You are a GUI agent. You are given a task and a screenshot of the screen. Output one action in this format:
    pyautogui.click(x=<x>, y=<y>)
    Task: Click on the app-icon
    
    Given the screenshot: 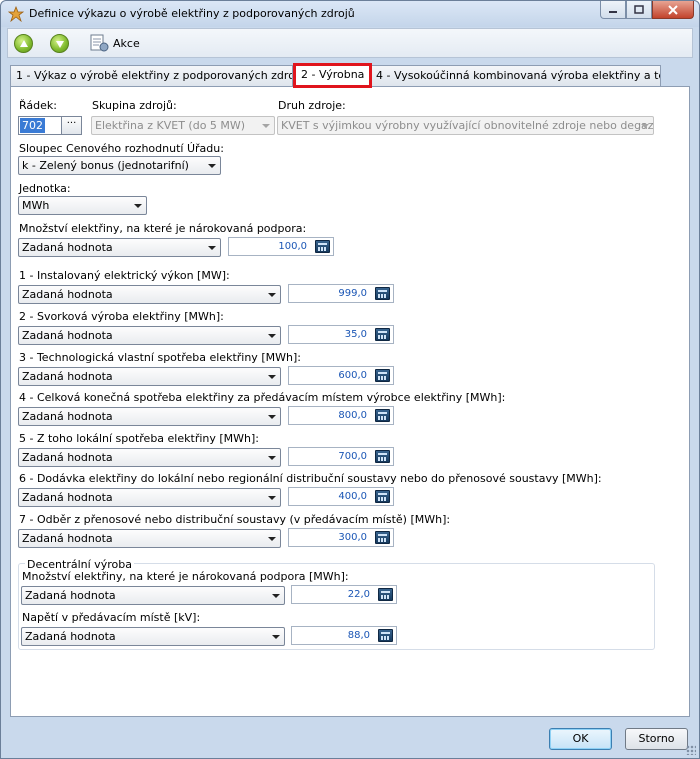 What is the action you would take?
    pyautogui.click(x=16, y=14)
    